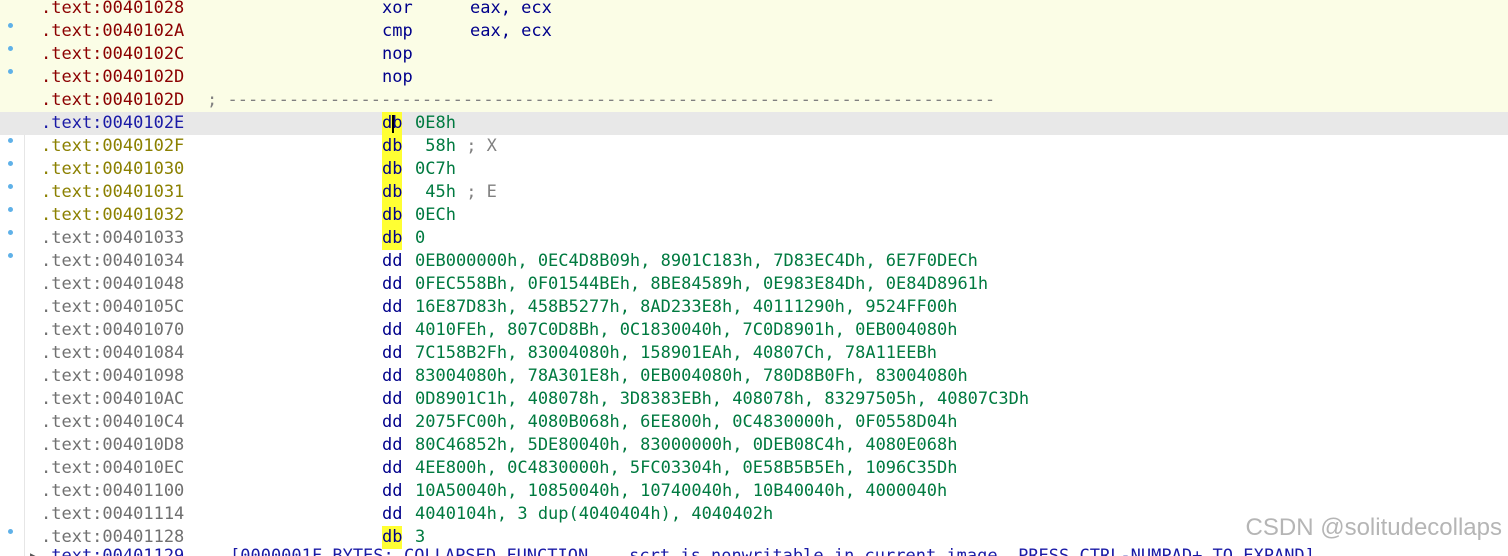 The height and width of the screenshot is (556, 1508). Describe the element at coordinates (113, 9) in the screenshot. I see `address: .text:00401028` at that location.